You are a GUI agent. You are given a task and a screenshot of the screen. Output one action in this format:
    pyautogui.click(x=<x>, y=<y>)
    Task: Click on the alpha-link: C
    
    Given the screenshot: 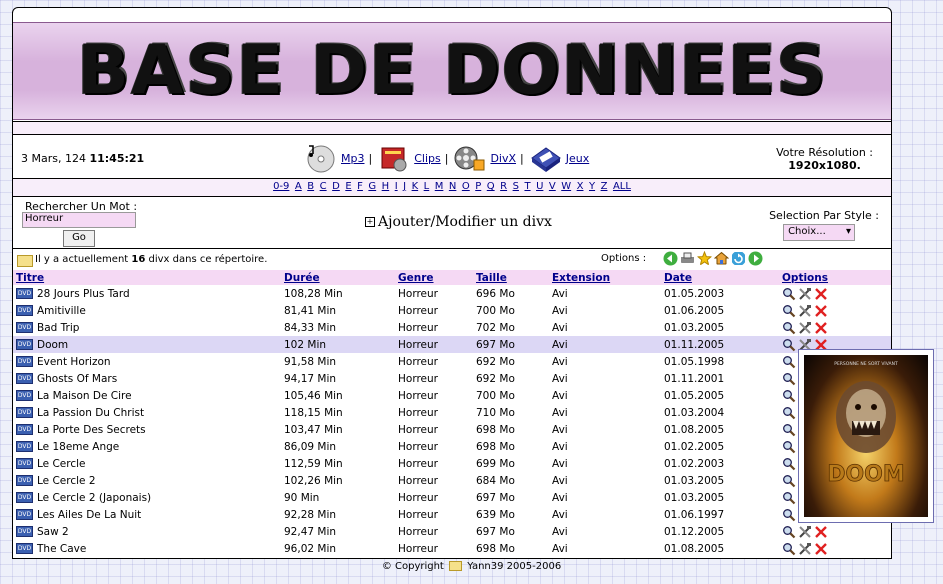 What is the action you would take?
    pyautogui.click(x=323, y=186)
    